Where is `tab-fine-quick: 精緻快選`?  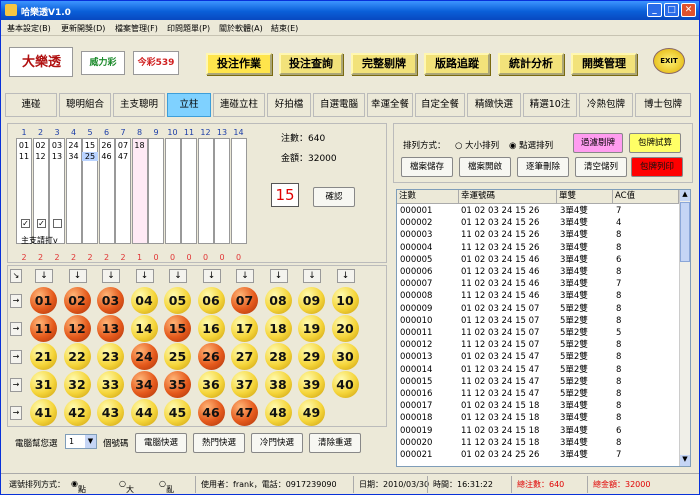
tab-fine-quick: 精緻快選 is located at coordinates (494, 105).